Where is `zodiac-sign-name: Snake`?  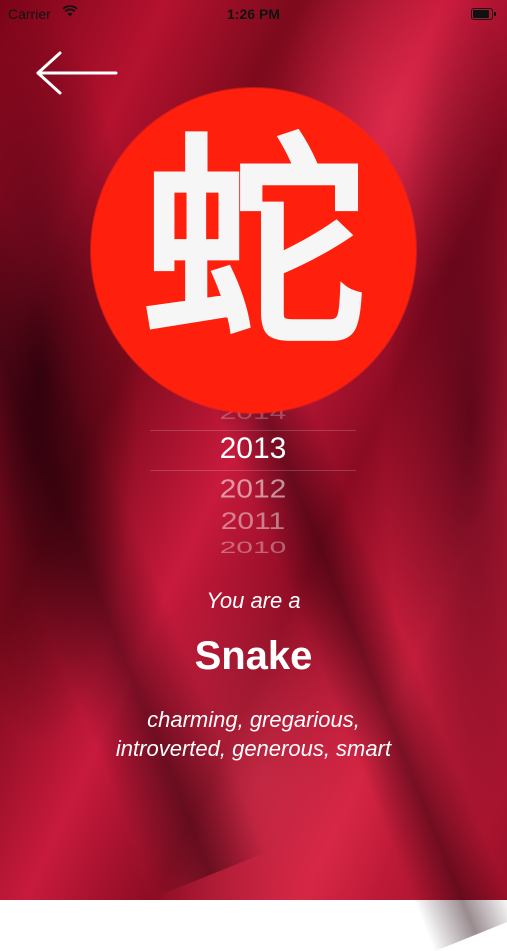
zodiac-sign-name: Snake is located at coordinates (253, 656).